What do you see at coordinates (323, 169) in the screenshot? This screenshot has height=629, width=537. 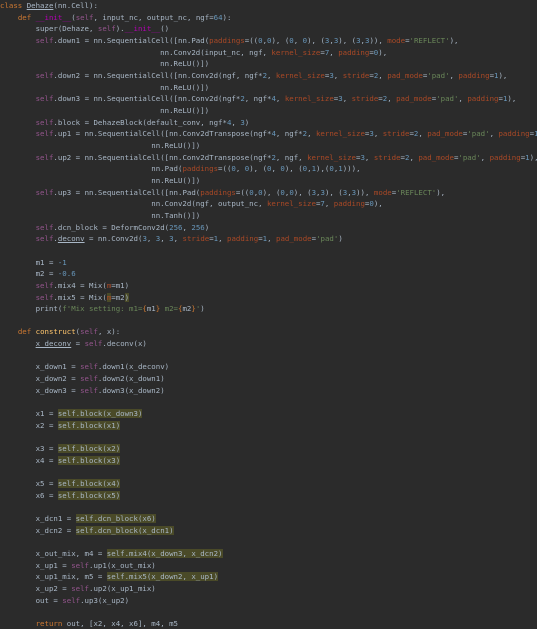 I see `code-token: ),(` at bounding box center [323, 169].